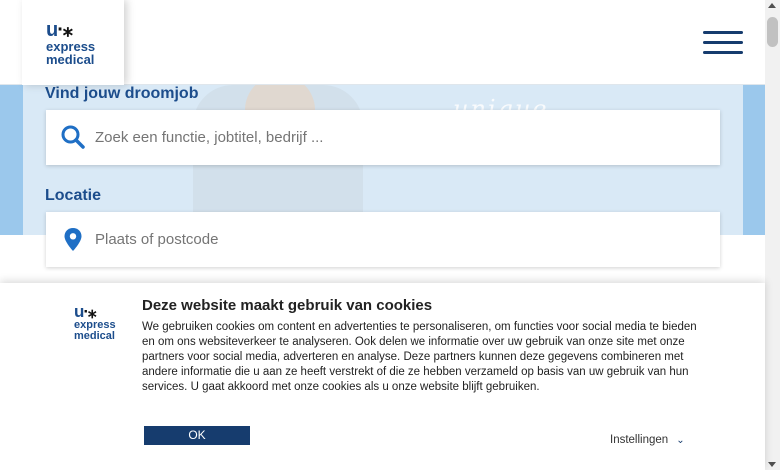 This screenshot has width=780, height=470. I want to click on cookie-logo: u·⁎ express medical, so click(95, 322).